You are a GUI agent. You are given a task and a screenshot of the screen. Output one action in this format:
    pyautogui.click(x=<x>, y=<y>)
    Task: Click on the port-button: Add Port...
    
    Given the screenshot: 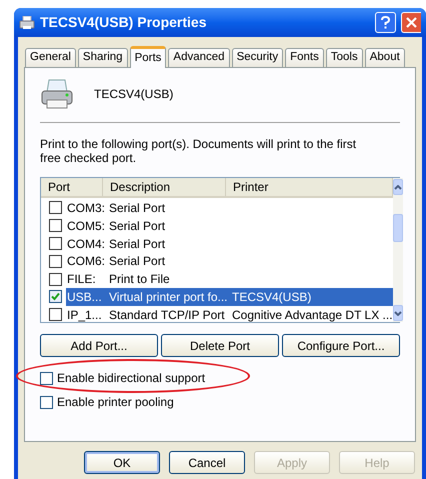 What is the action you would take?
    pyautogui.click(x=99, y=345)
    